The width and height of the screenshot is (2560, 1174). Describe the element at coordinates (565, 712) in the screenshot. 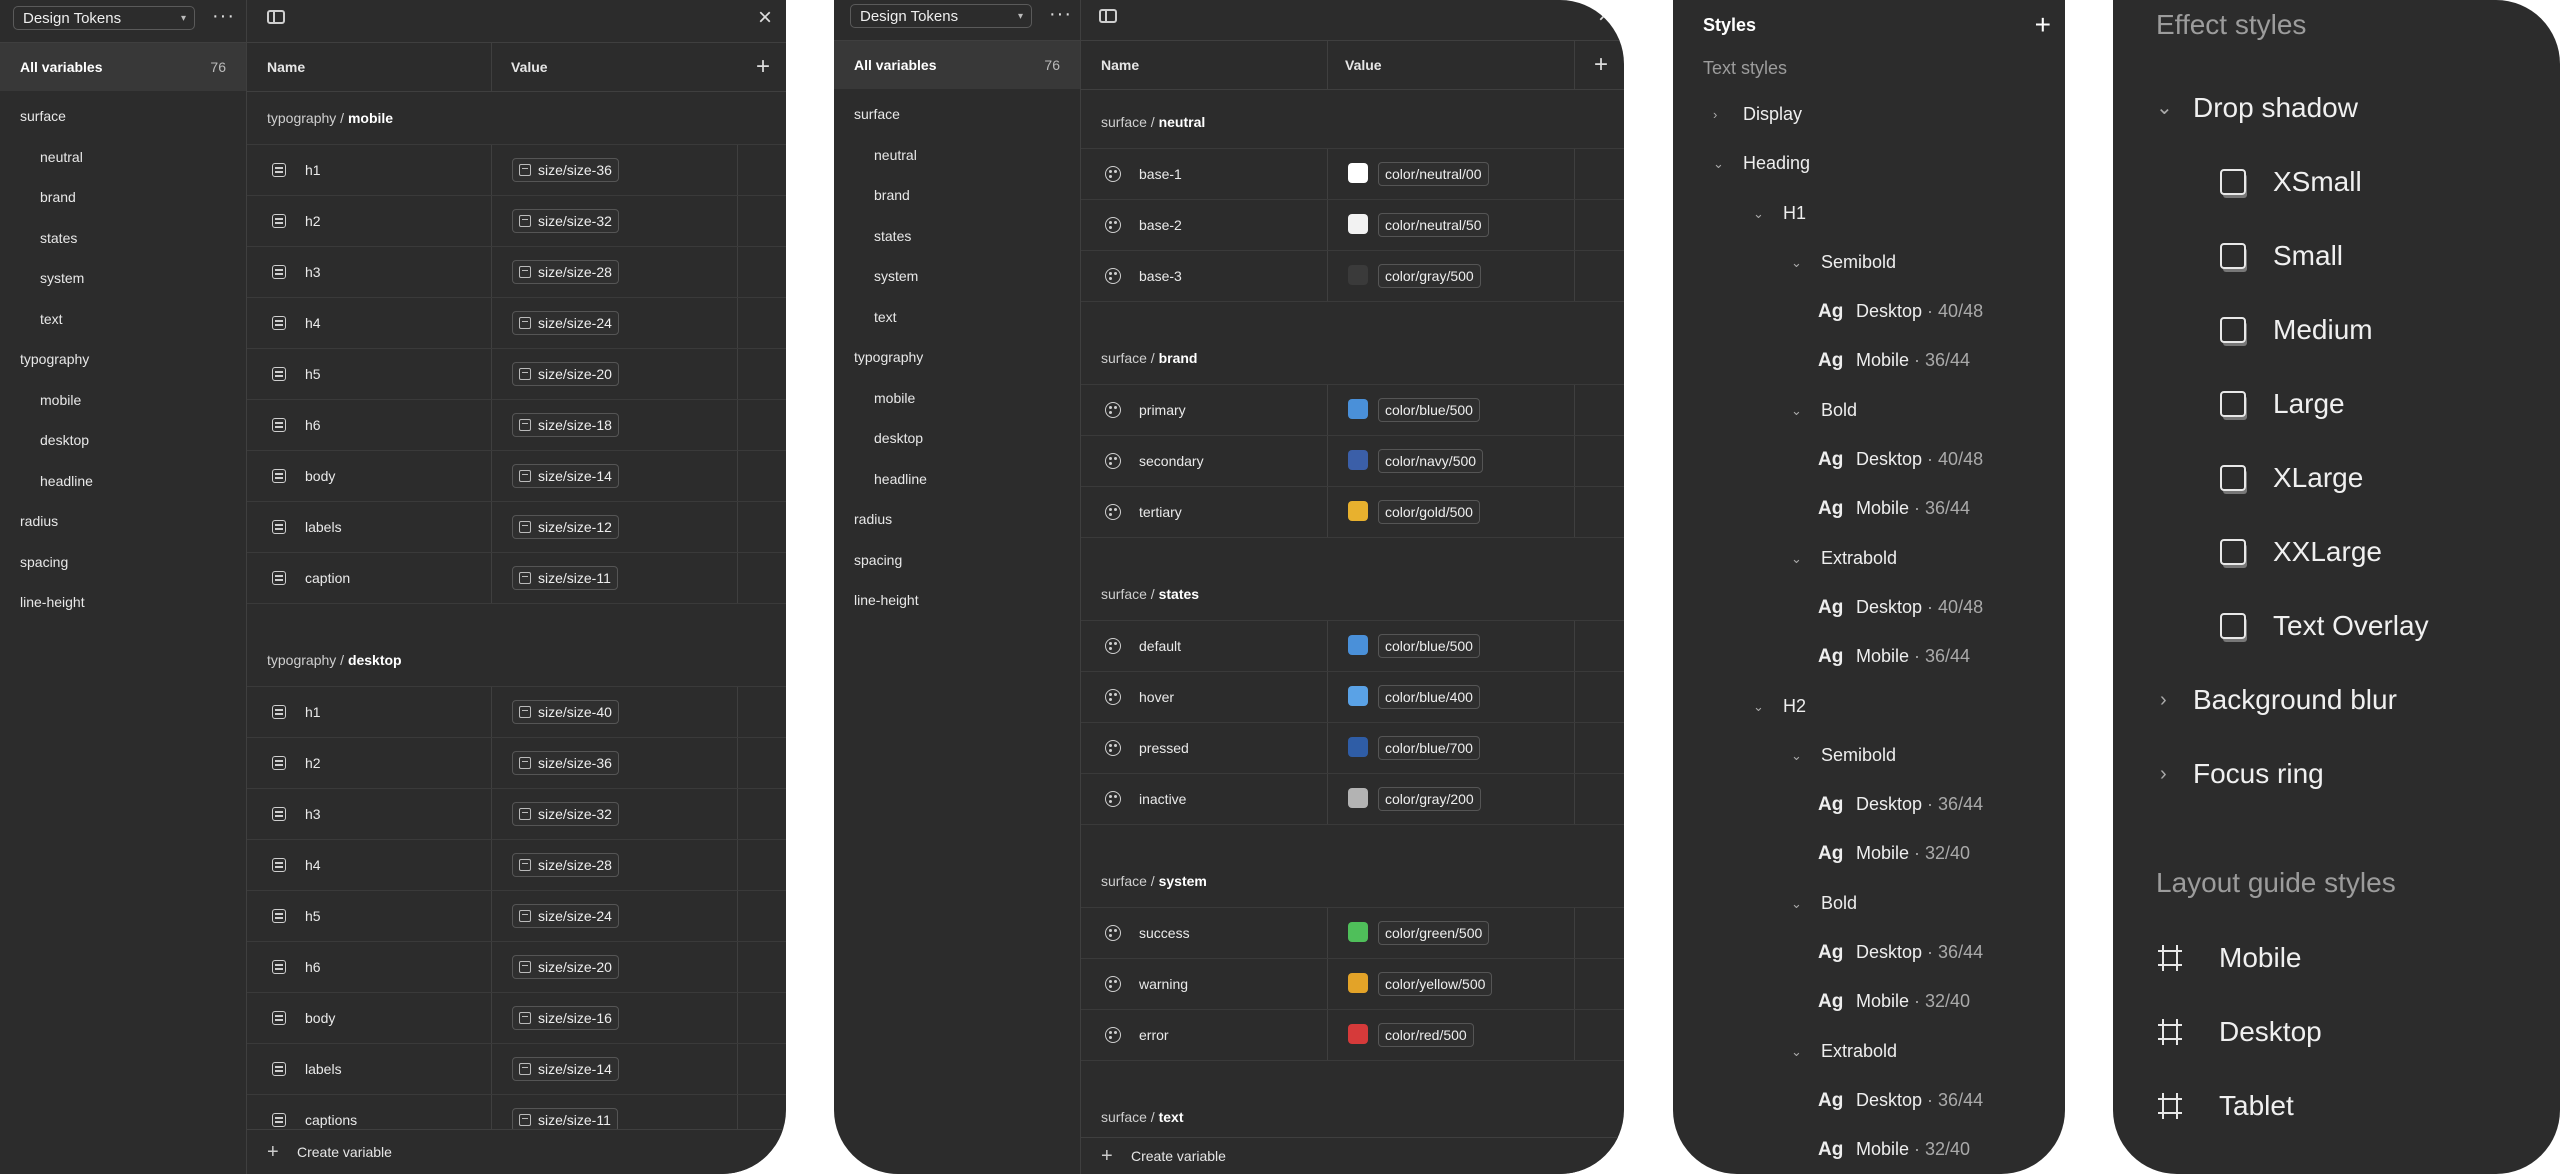

I see `alias-pill: size/size-40` at that location.